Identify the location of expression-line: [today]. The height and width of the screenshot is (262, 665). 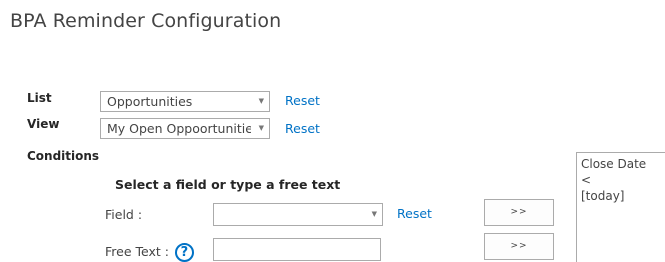
(603, 196).